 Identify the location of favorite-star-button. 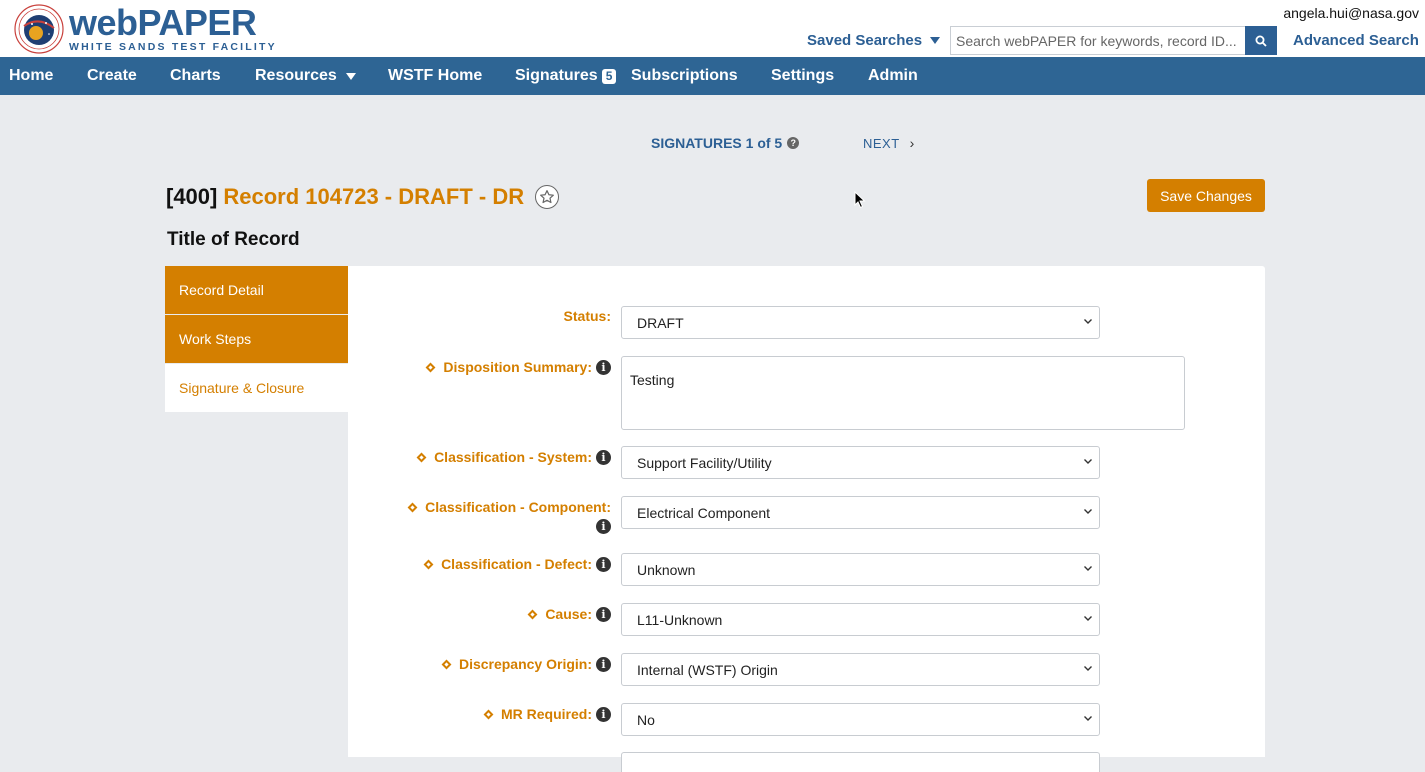
(547, 197).